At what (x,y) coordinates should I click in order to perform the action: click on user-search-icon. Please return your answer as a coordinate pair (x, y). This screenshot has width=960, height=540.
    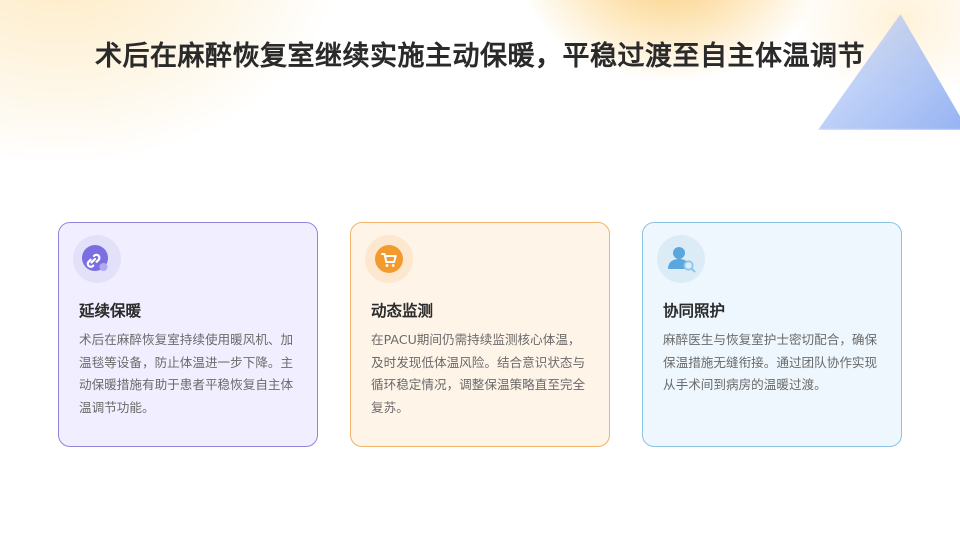
    Looking at the image, I should click on (681, 259).